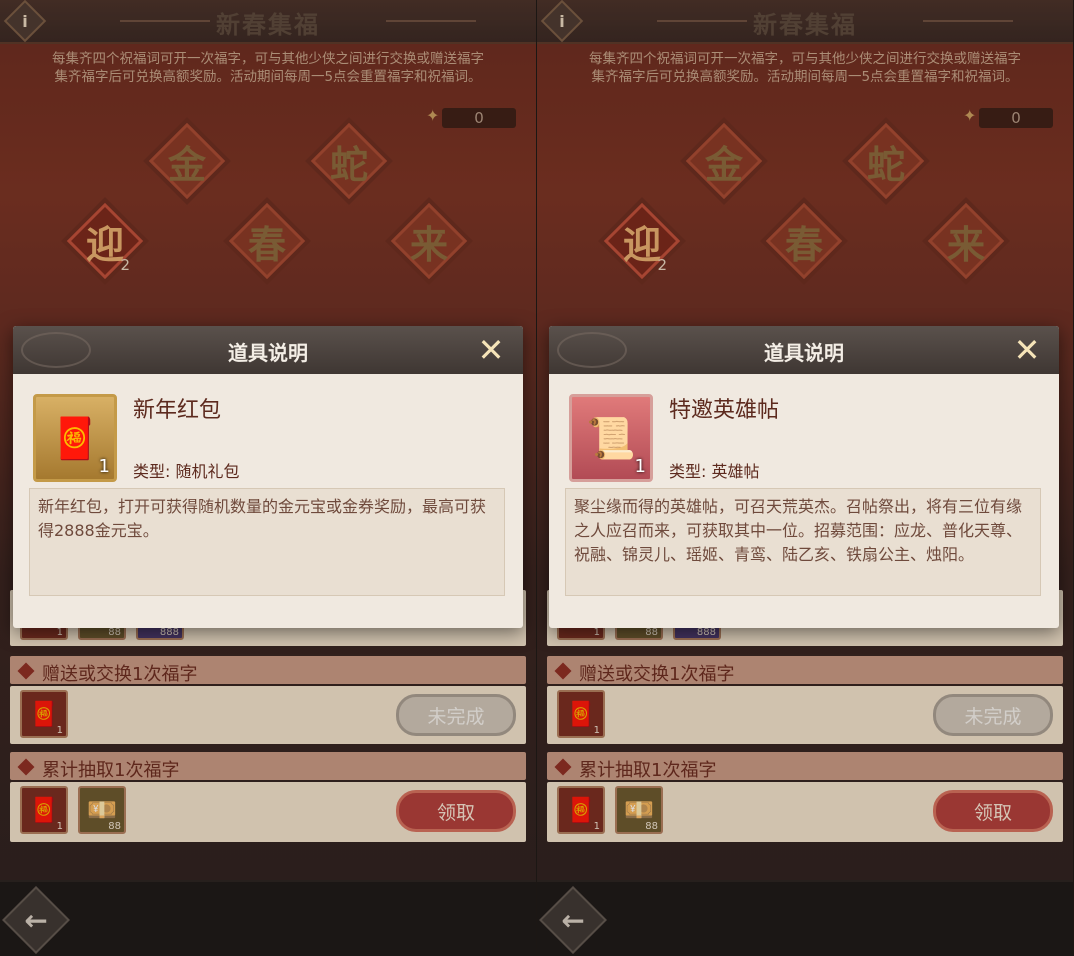 The width and height of the screenshot is (1074, 956). What do you see at coordinates (75, 438) in the screenshot?
I see `item-icon-frame: 🧧 1` at bounding box center [75, 438].